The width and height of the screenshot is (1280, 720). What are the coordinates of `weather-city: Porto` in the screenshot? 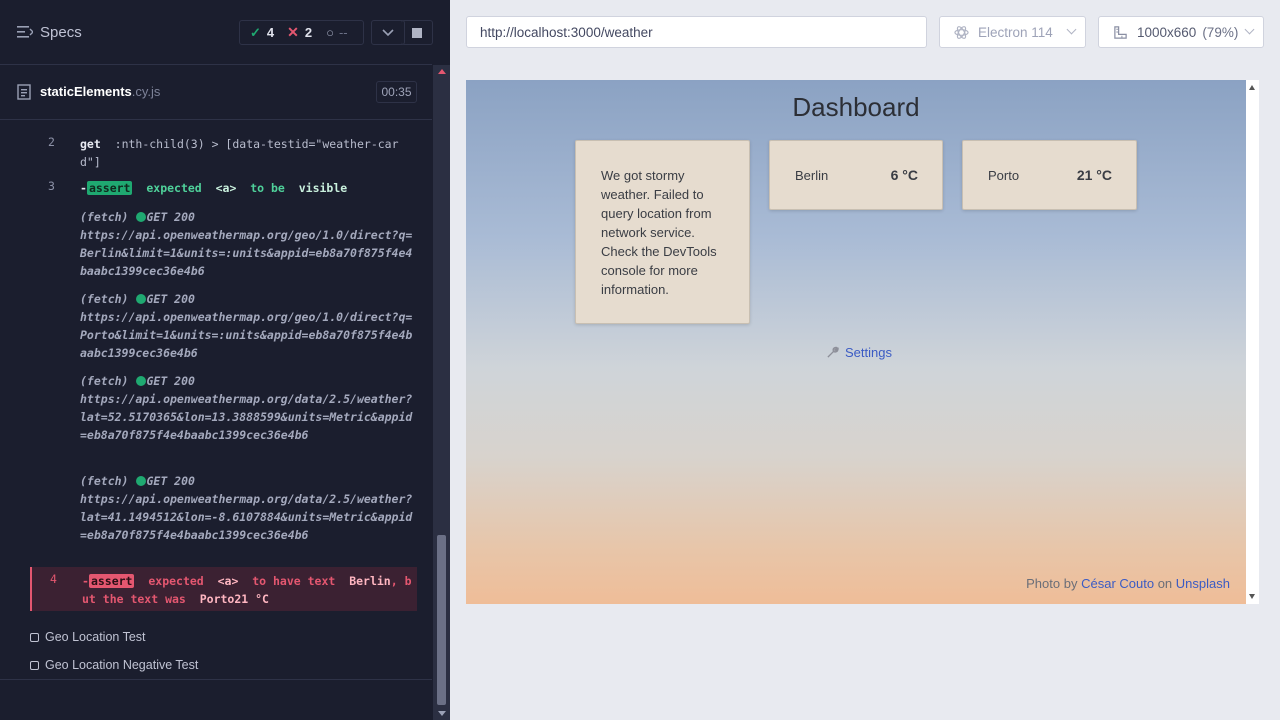 It's located at (1004, 175).